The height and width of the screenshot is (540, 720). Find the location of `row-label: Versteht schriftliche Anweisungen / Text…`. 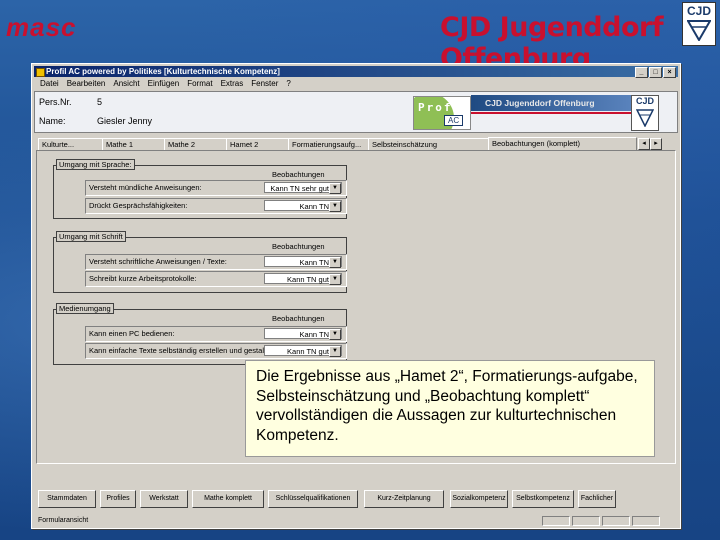

row-label: Versteht schriftliche Anweisungen / Text… is located at coordinates (158, 261).